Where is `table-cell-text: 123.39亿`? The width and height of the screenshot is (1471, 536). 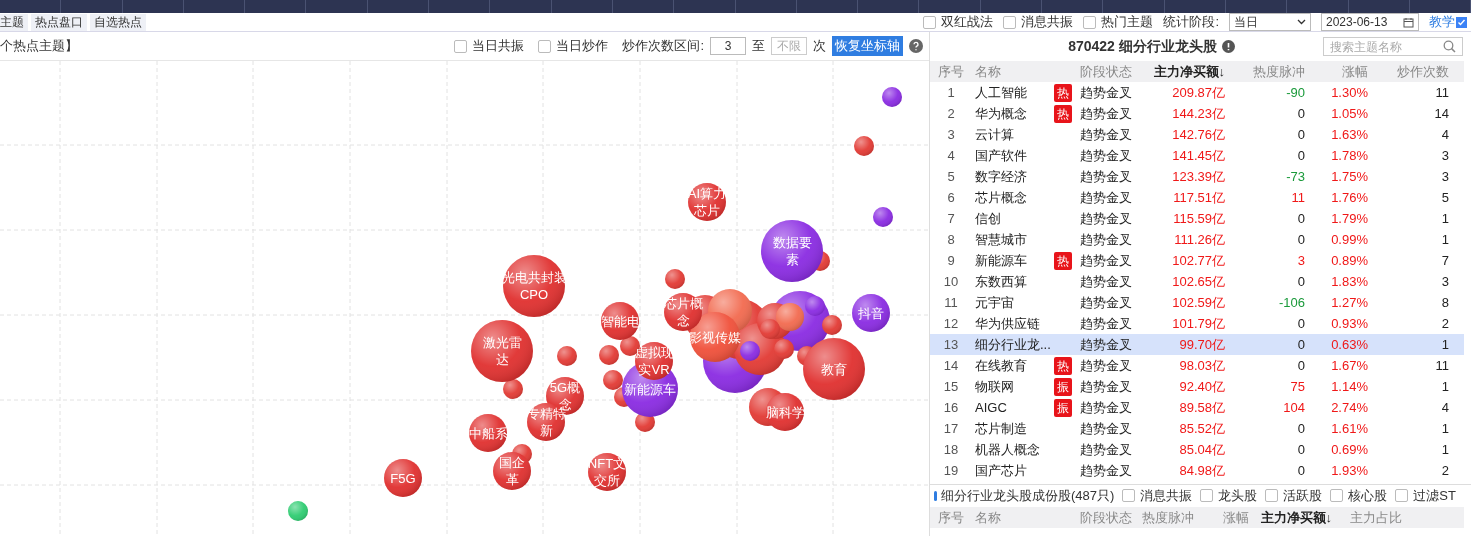 table-cell-text: 123.39亿 is located at coordinates (1198, 176).